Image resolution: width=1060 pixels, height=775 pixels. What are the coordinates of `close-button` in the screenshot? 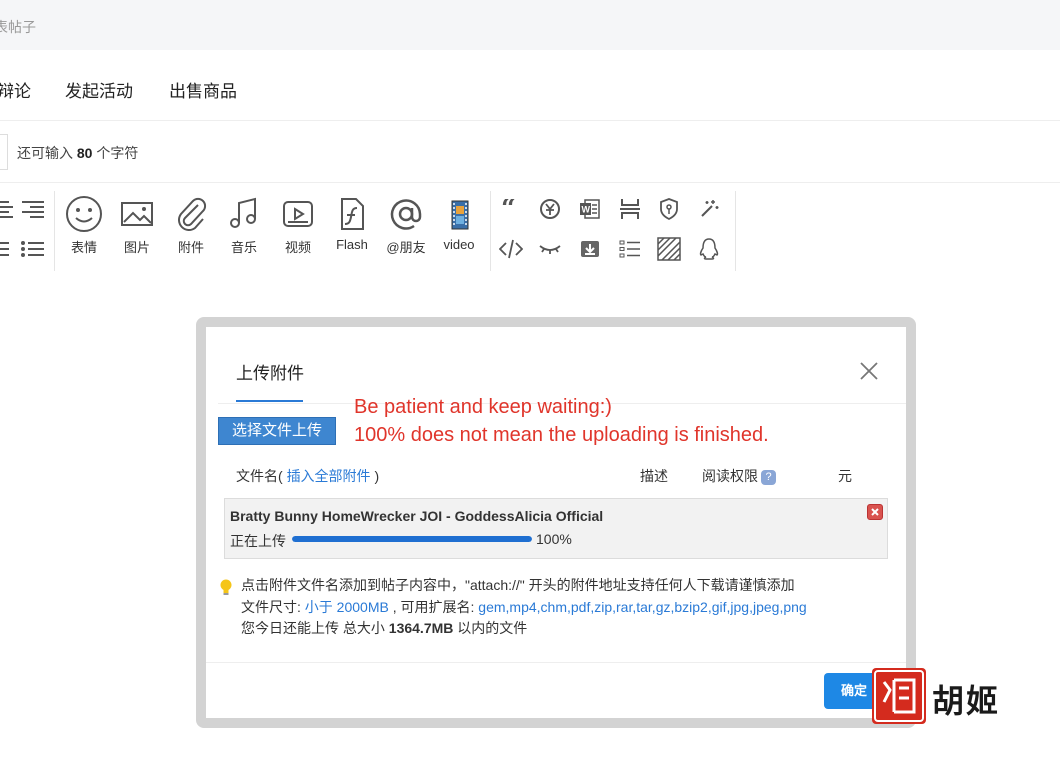 It's located at (869, 371).